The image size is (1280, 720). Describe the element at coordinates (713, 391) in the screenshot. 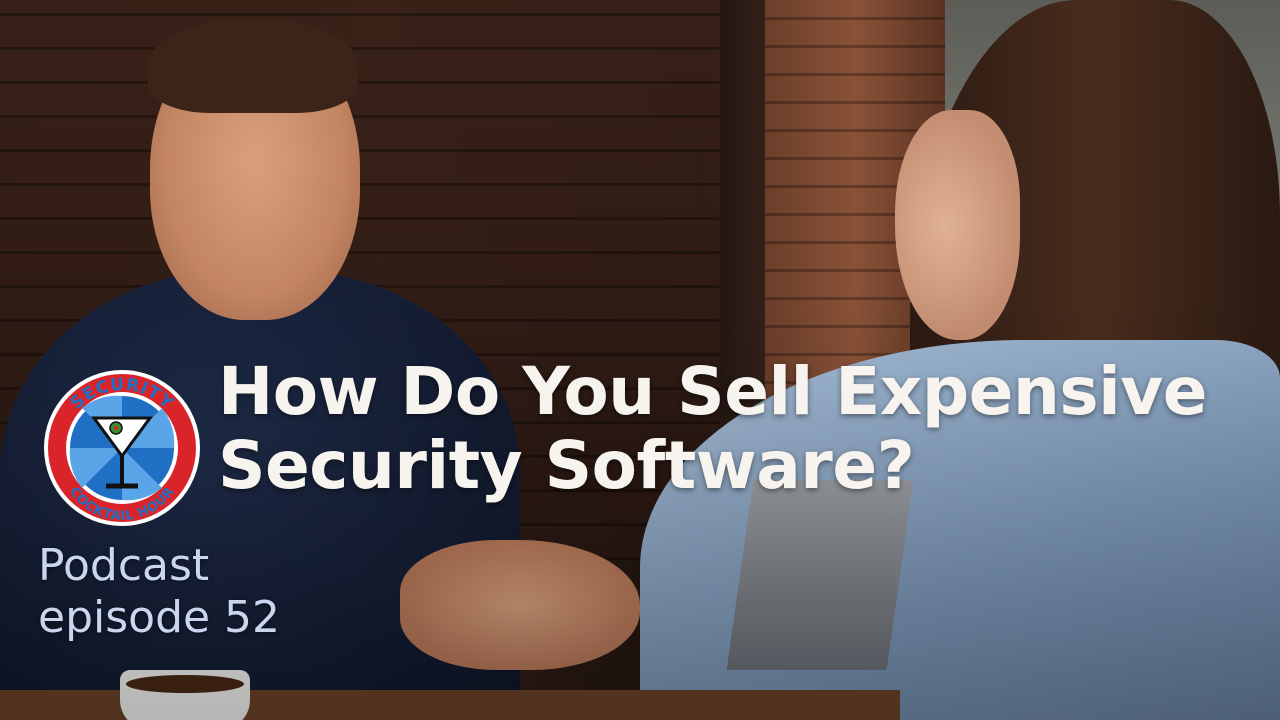

I see `title-line-1: How Do You Sell Expensive` at that location.